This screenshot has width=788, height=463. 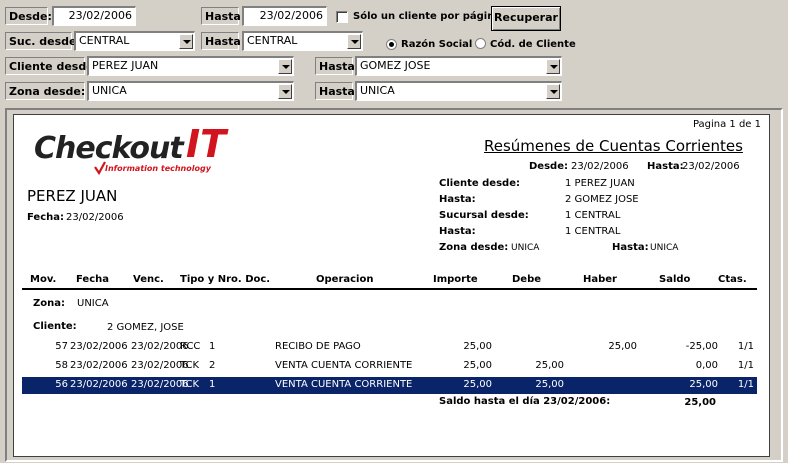 I want to click on user-name: PEREZ JUAN, so click(x=72, y=196).